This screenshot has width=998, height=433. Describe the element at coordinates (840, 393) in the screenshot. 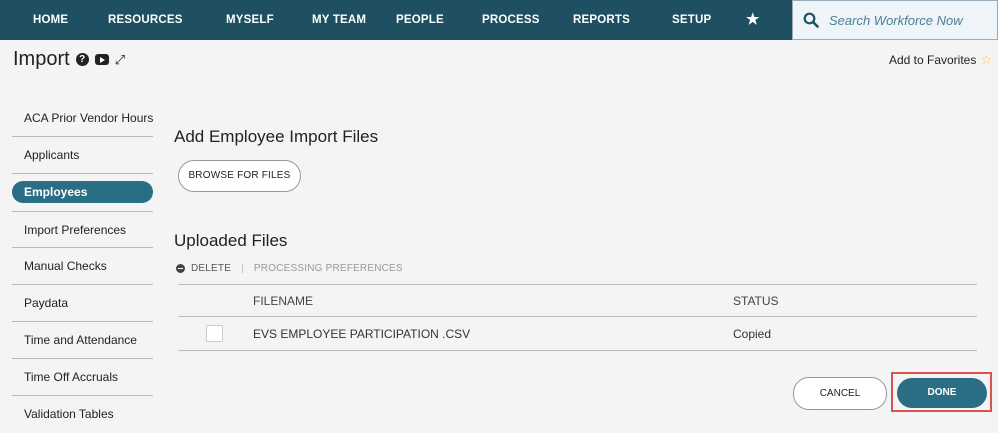

I see `cancel-button: CANCEL` at that location.